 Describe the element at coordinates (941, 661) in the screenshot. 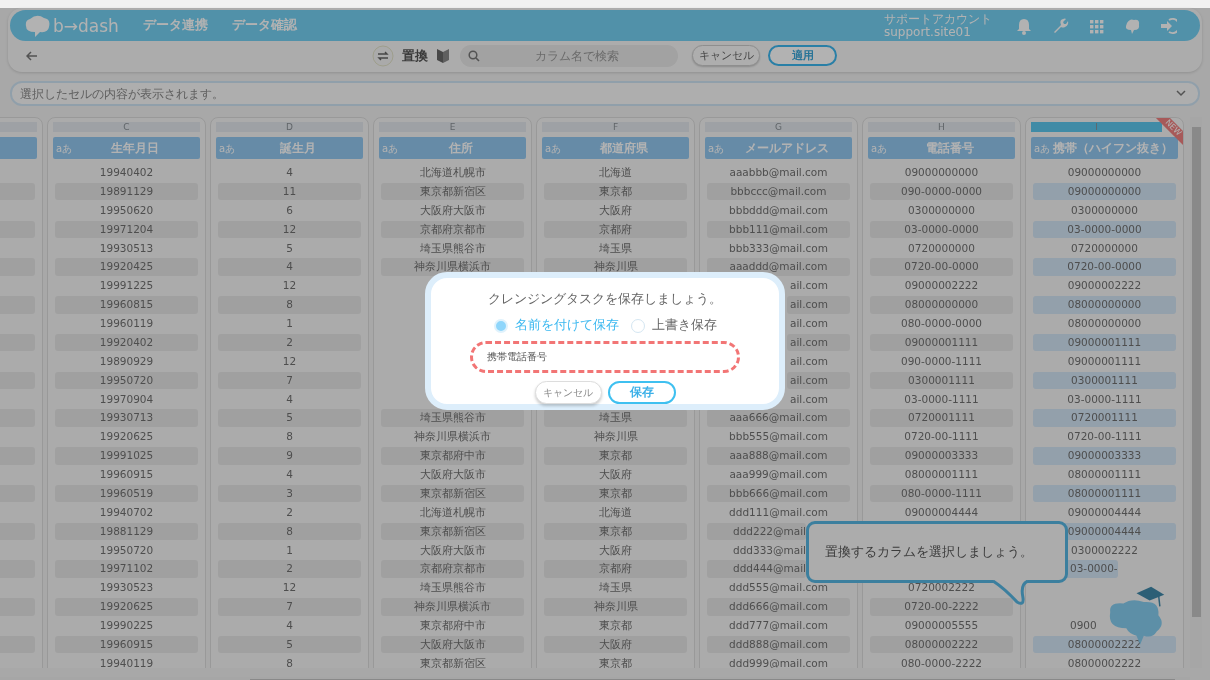

I see `table-cell-text: 080-0000-2222` at that location.